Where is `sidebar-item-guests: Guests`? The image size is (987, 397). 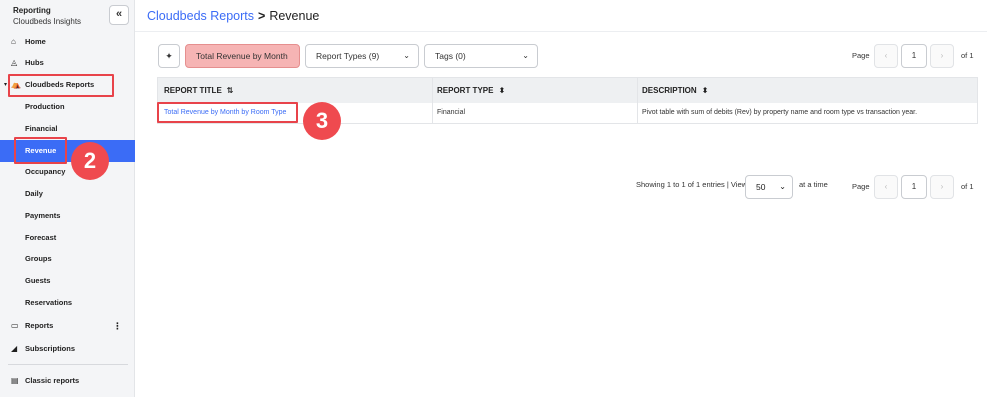 sidebar-item-guests: Guests is located at coordinates (67, 281).